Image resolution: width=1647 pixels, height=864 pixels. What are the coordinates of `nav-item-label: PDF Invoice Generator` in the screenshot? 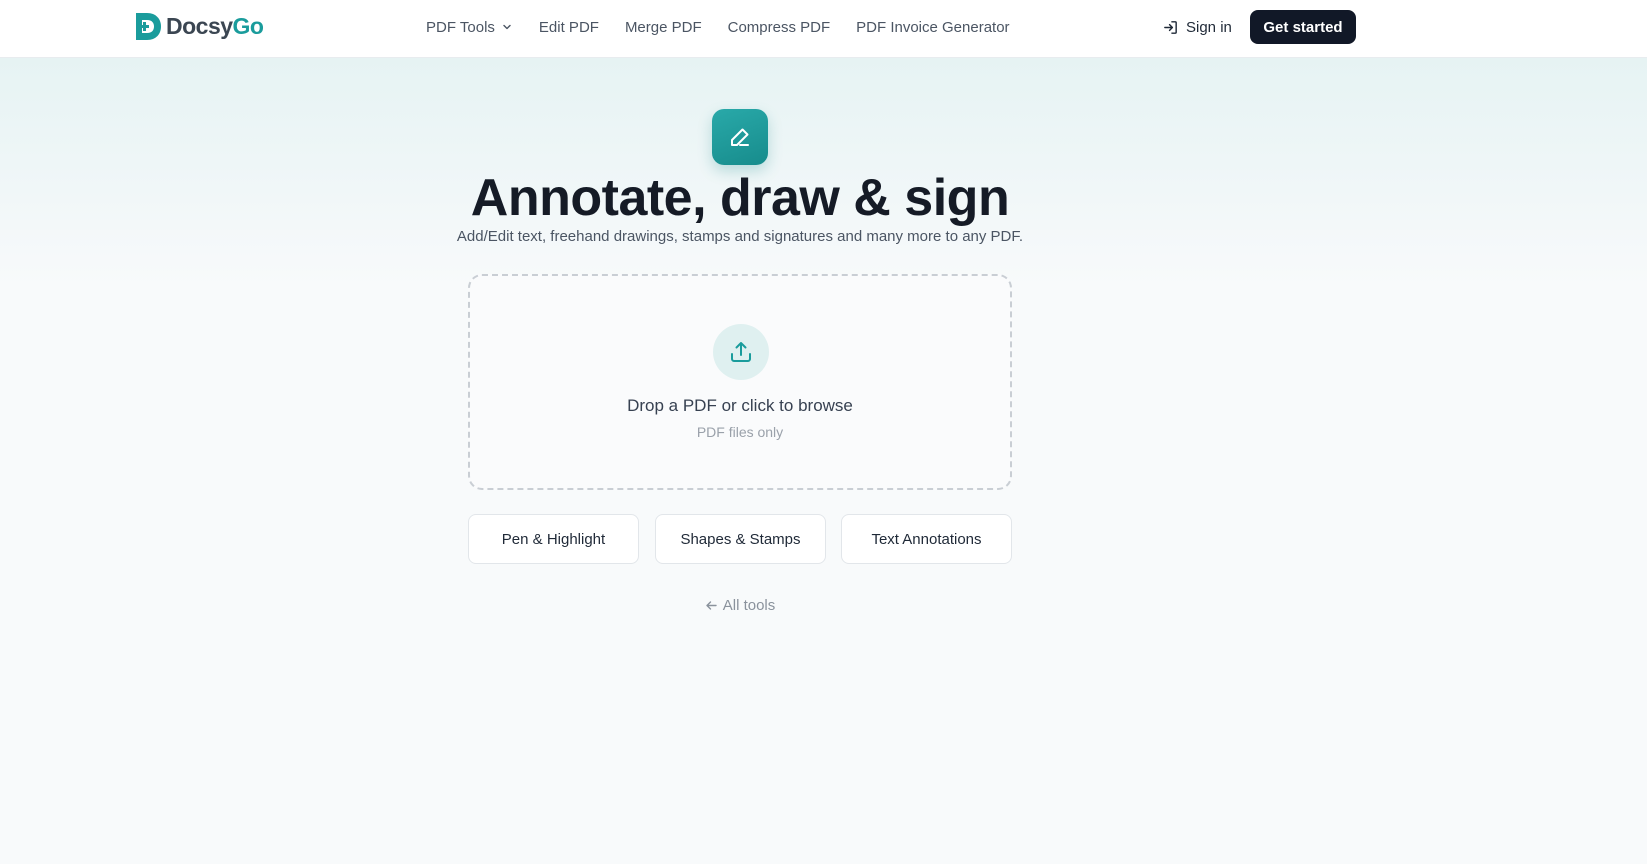 It's located at (933, 27).